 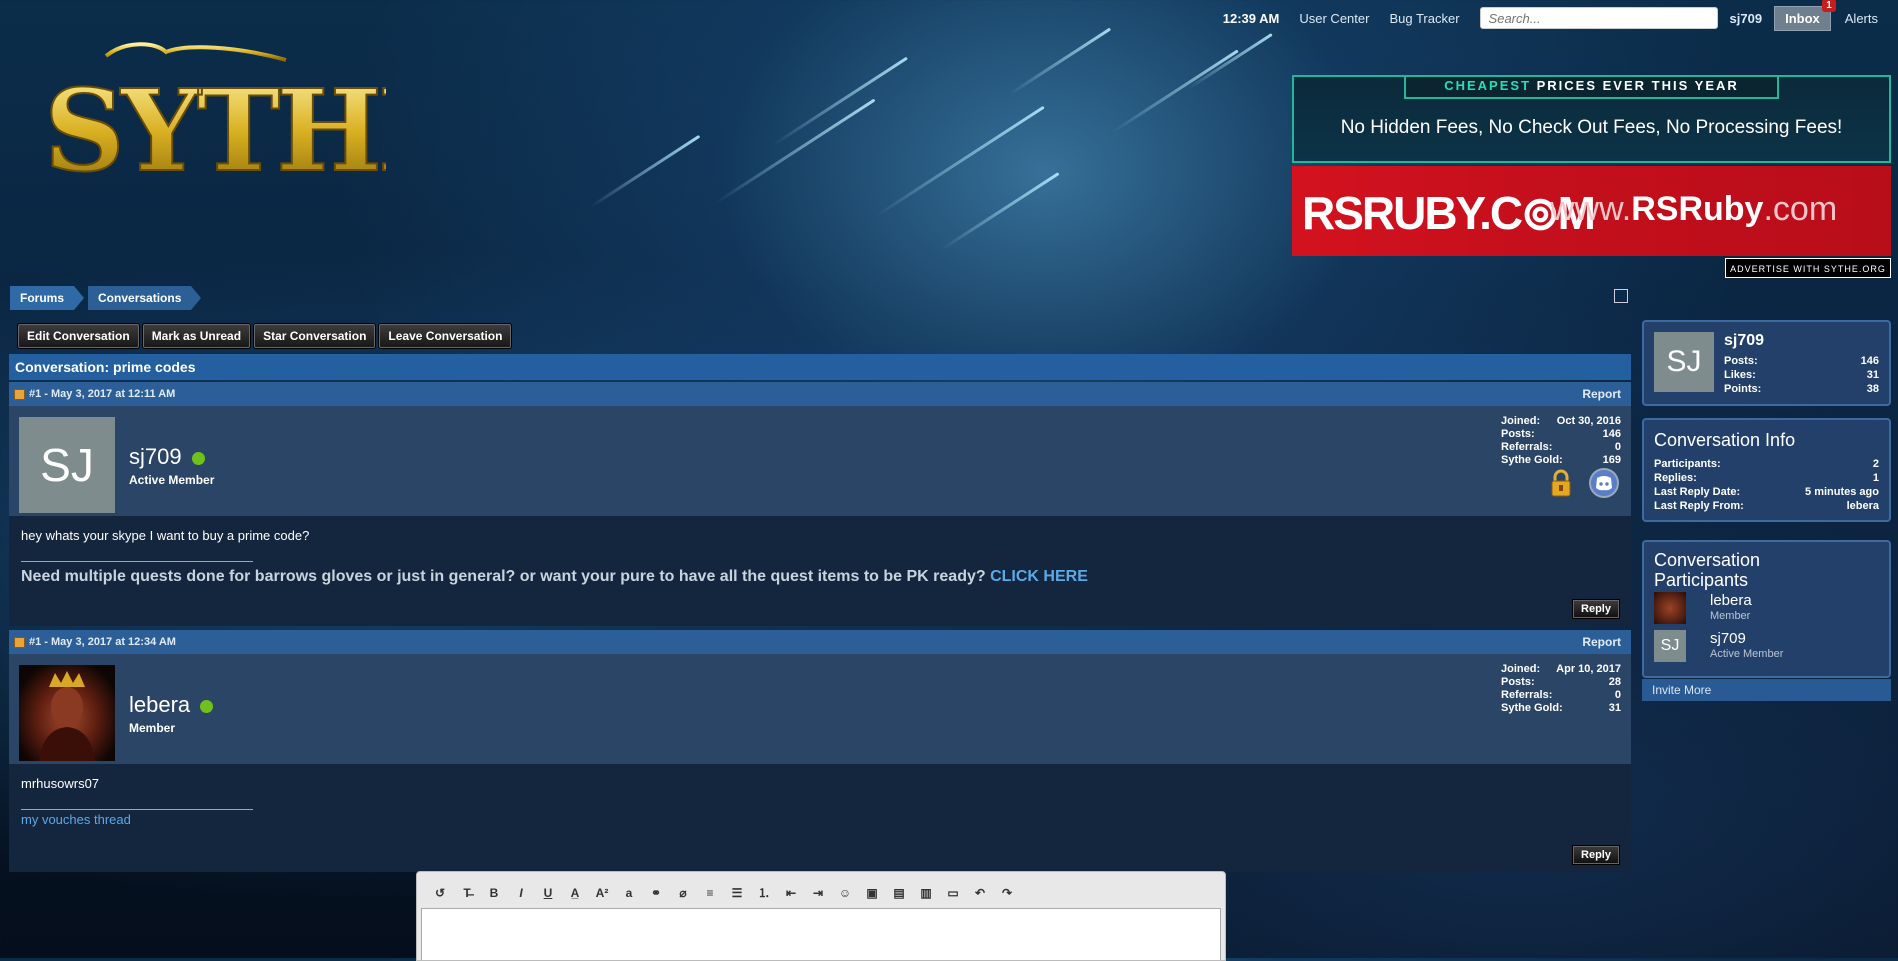 What do you see at coordinates (196, 336) in the screenshot?
I see `mark-unread-button: Mark as Unread` at bounding box center [196, 336].